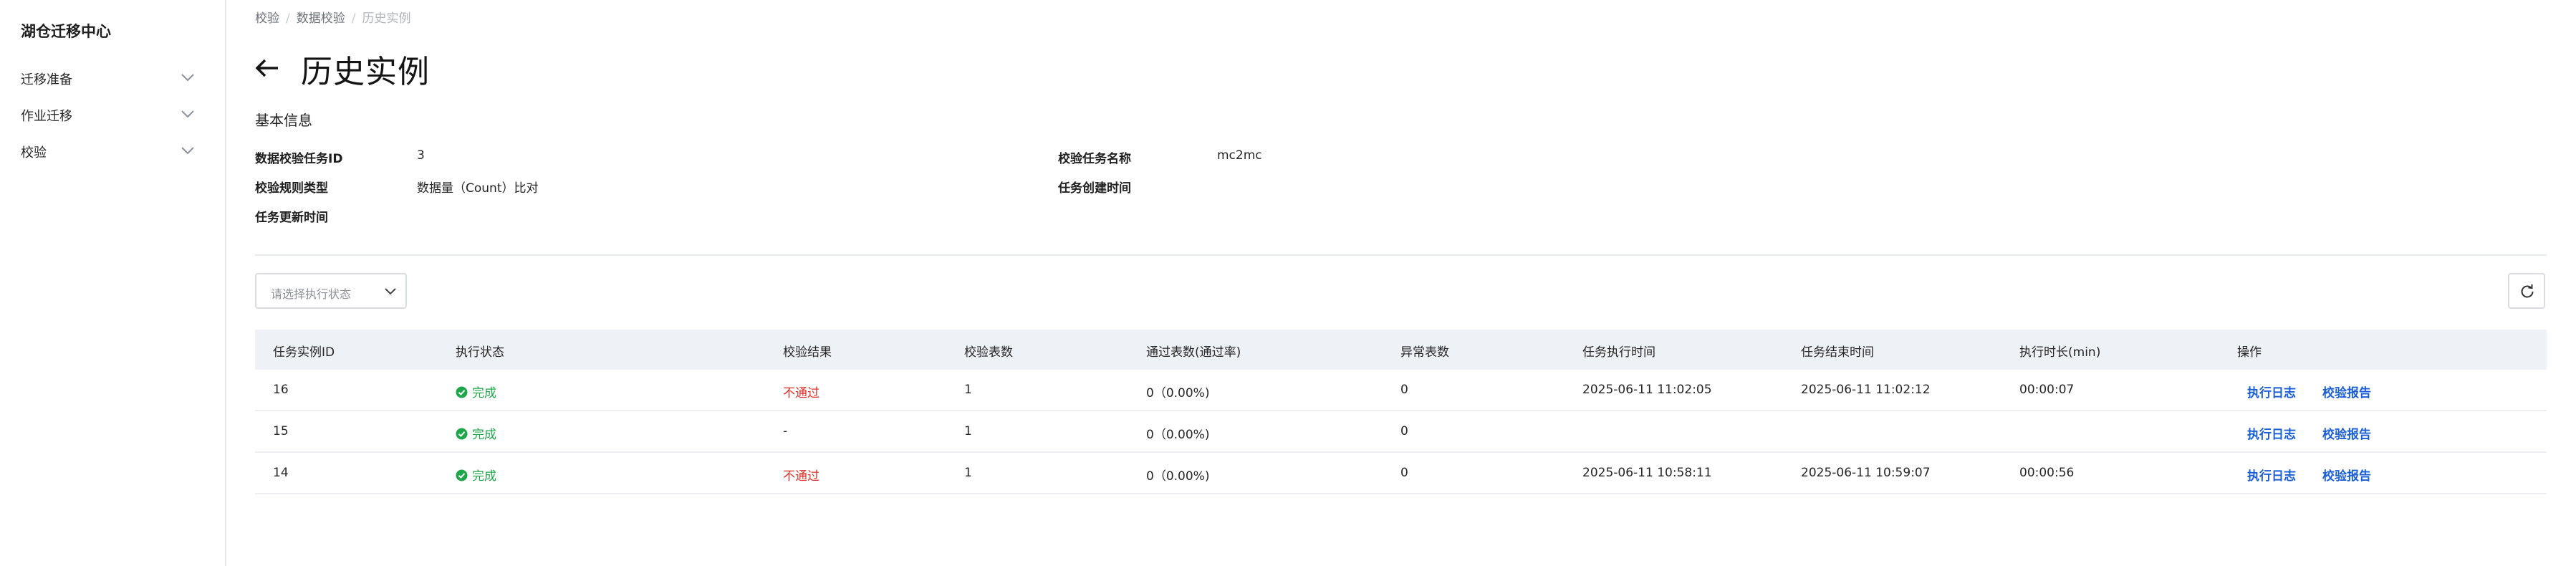  I want to click on task-id-value: 3, so click(421, 155).